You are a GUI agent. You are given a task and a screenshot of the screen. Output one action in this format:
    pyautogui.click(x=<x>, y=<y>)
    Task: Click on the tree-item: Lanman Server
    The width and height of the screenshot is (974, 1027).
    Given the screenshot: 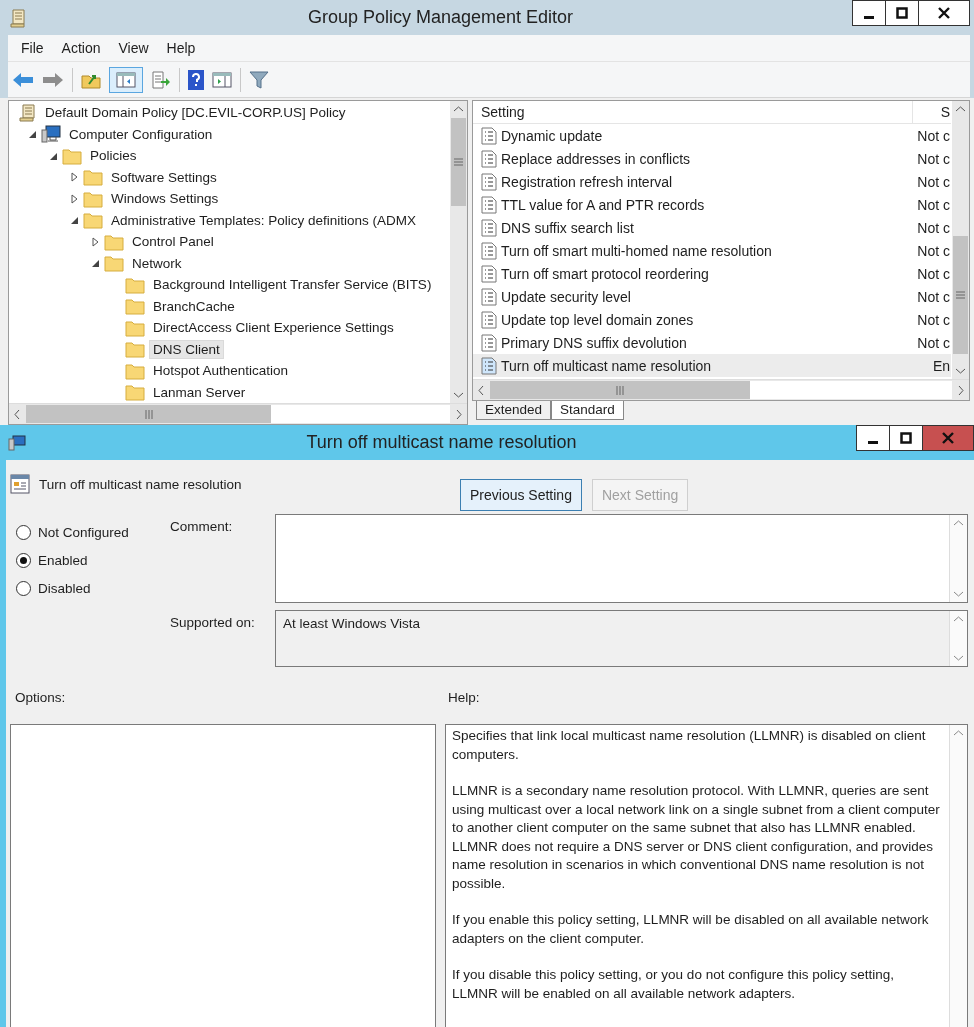 What is the action you would take?
    pyautogui.click(x=199, y=392)
    